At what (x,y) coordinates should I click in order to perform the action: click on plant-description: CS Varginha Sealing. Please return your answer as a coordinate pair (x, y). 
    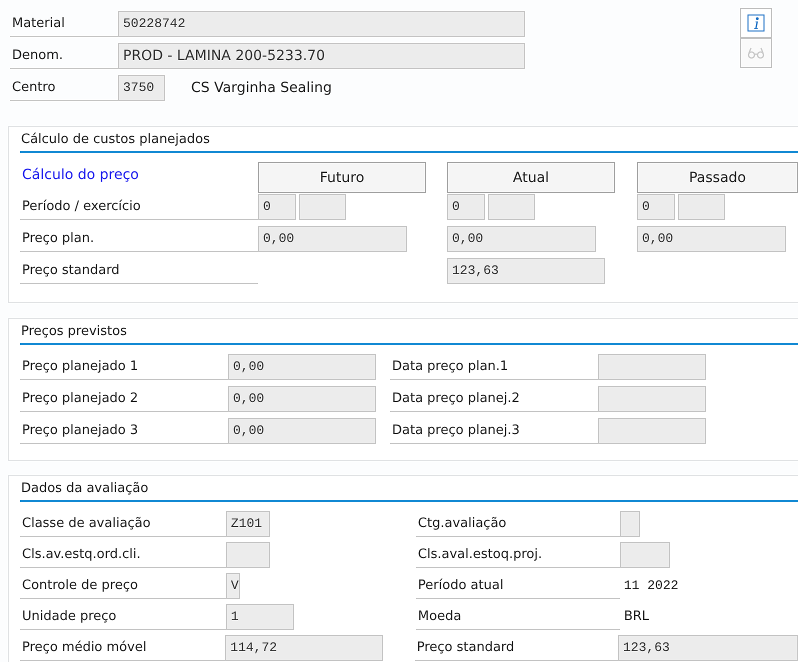
    Looking at the image, I should click on (261, 88).